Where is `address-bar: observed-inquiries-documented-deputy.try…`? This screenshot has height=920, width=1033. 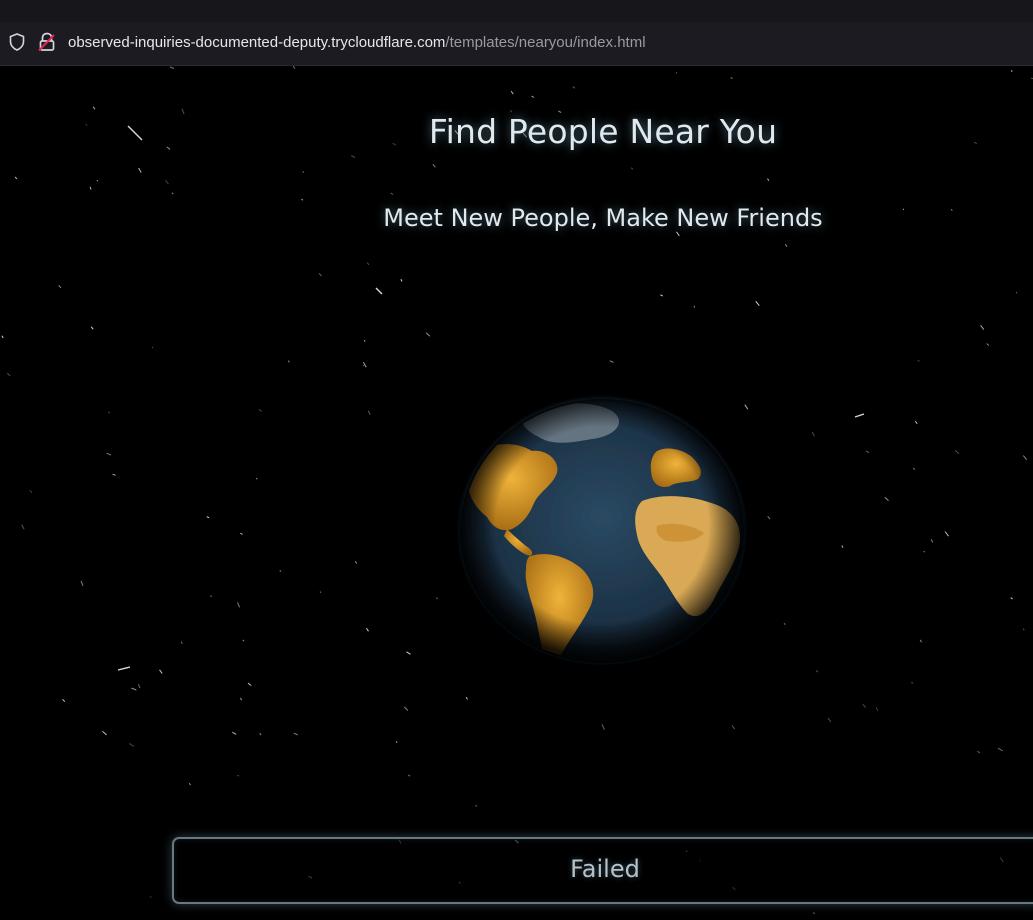 address-bar: observed-inquiries-documented-deputy.try… is located at coordinates (516, 44).